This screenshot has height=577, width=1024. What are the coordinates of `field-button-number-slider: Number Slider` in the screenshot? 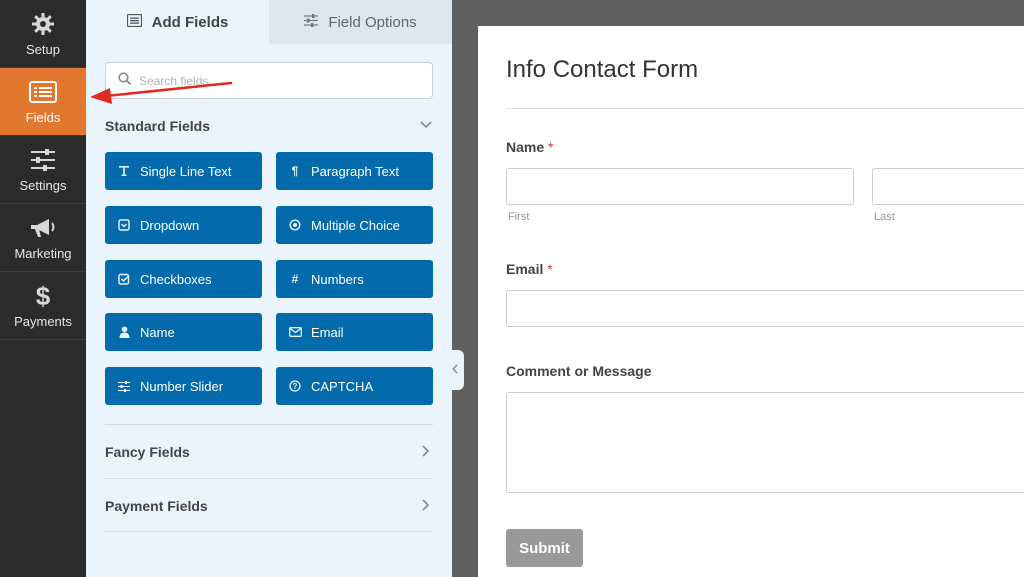 It's located at (183, 386).